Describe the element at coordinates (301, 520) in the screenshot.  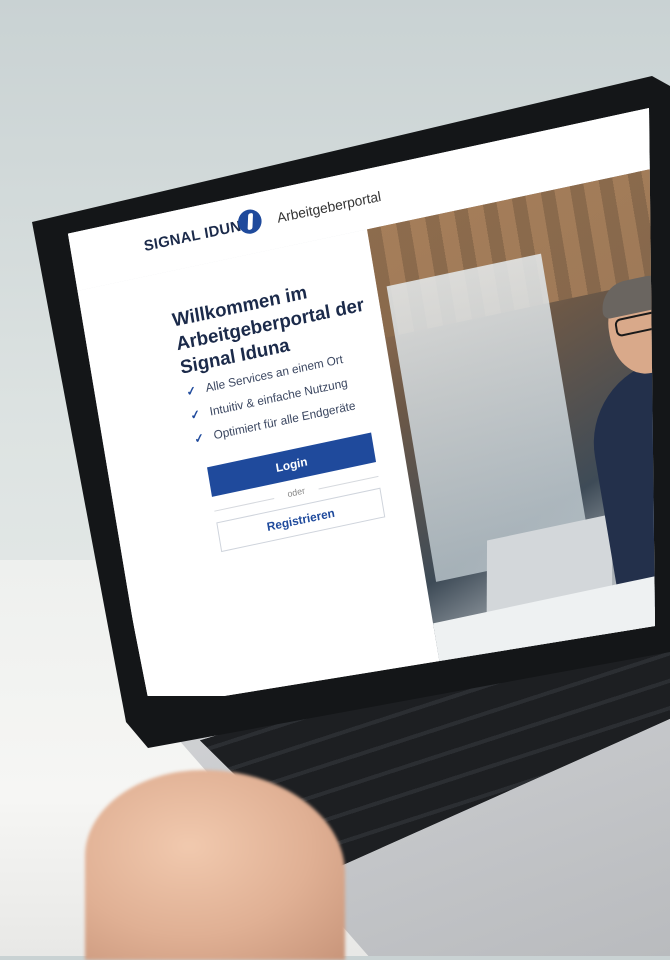
I see `register-button: Registrieren` at that location.